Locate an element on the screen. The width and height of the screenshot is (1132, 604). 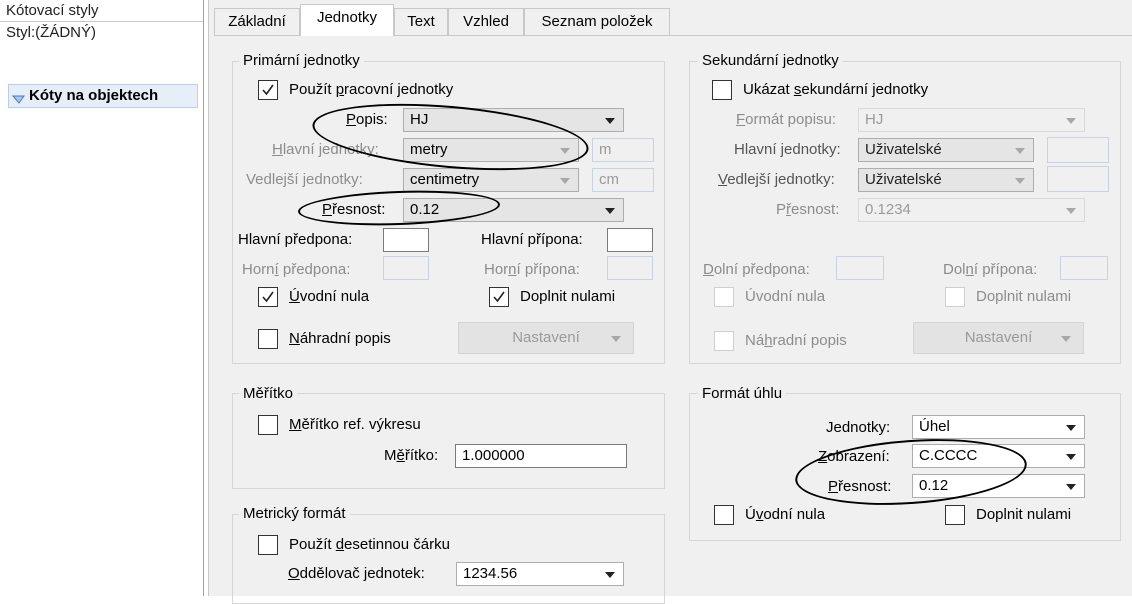
sec-trailing-zeros-label: Doplnit nulami is located at coordinates (1024, 296).